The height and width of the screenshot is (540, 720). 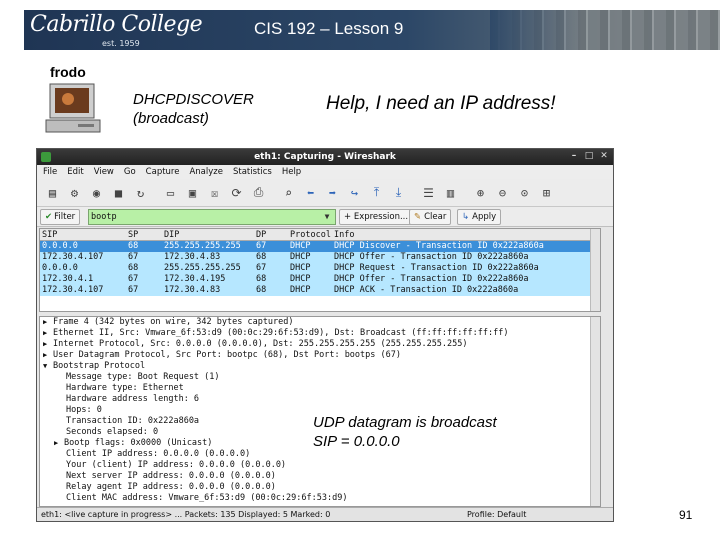 I want to click on detail-line: Message type: Boot Request (1), so click(x=320, y=377).